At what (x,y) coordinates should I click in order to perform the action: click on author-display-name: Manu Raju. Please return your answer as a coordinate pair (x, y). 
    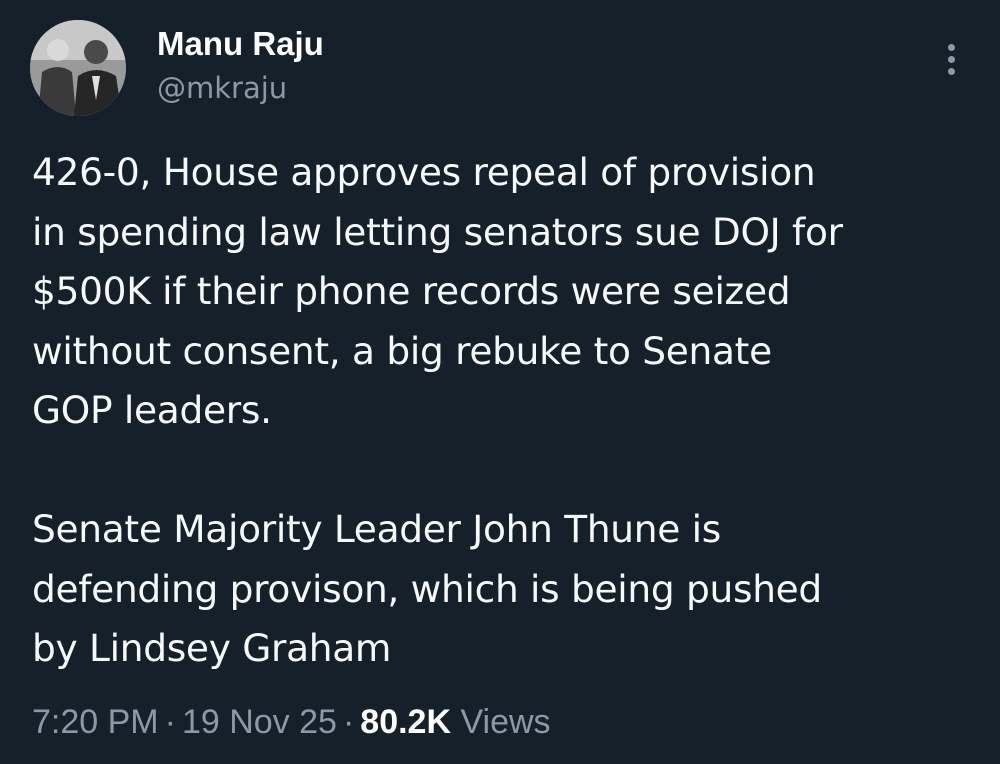
    Looking at the image, I should click on (240, 44).